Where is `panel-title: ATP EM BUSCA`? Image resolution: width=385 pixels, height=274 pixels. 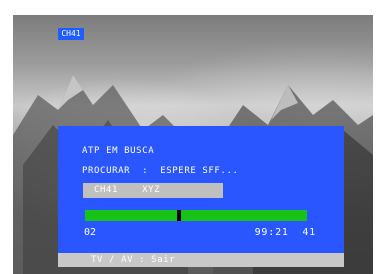 panel-title: ATP EM BUSCA is located at coordinates (118, 151).